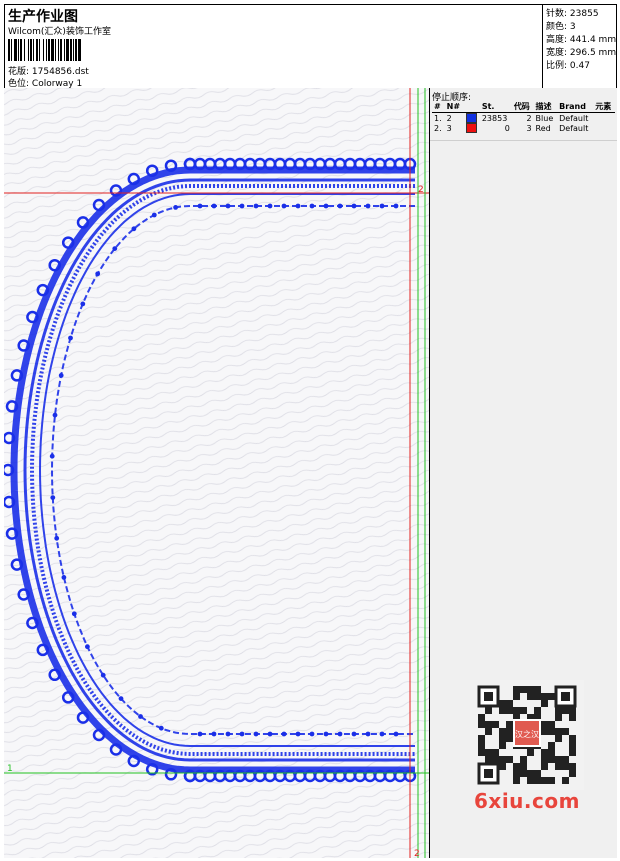  I want to click on color-swatch-red, so click(471, 128).